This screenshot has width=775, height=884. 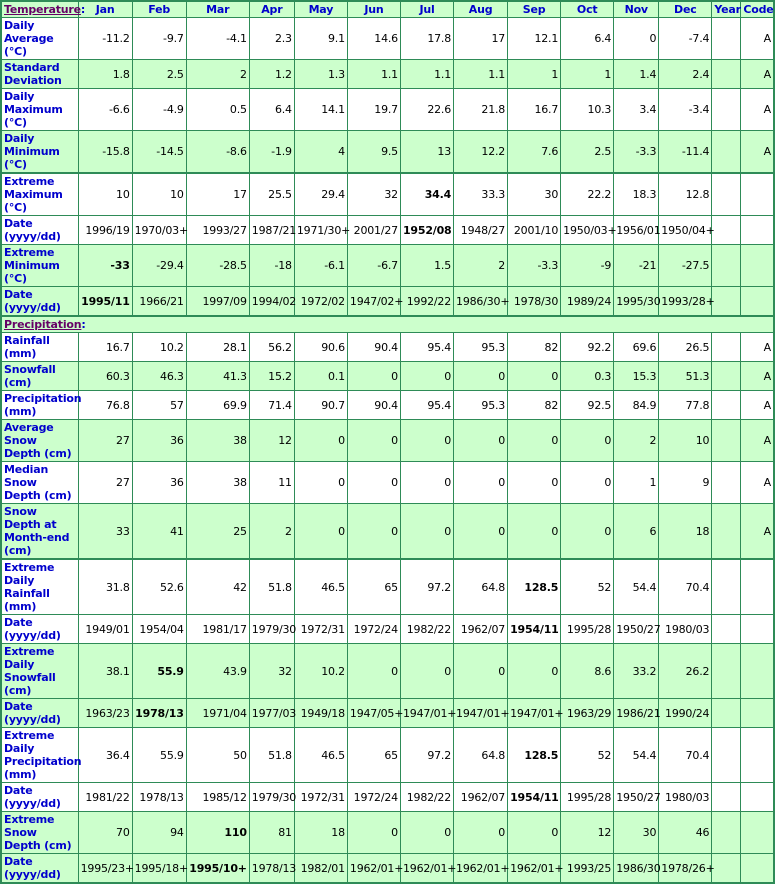 I want to click on cell-jul: 1952/08, so click(x=427, y=230).